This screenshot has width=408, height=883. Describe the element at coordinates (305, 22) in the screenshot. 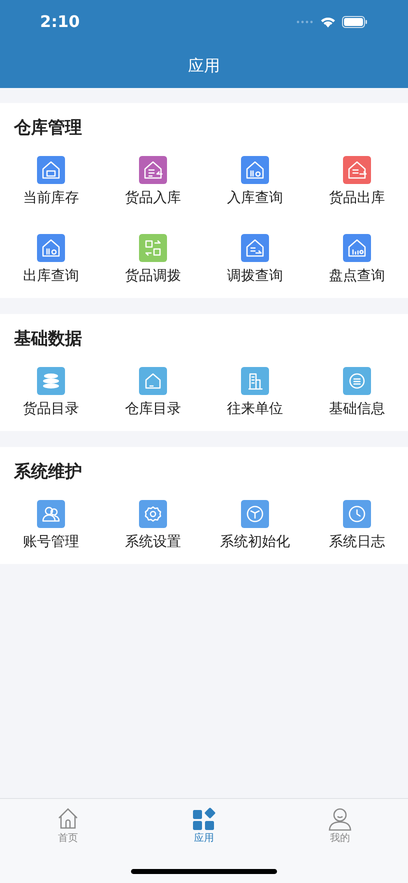

I see `signal-icon` at that location.